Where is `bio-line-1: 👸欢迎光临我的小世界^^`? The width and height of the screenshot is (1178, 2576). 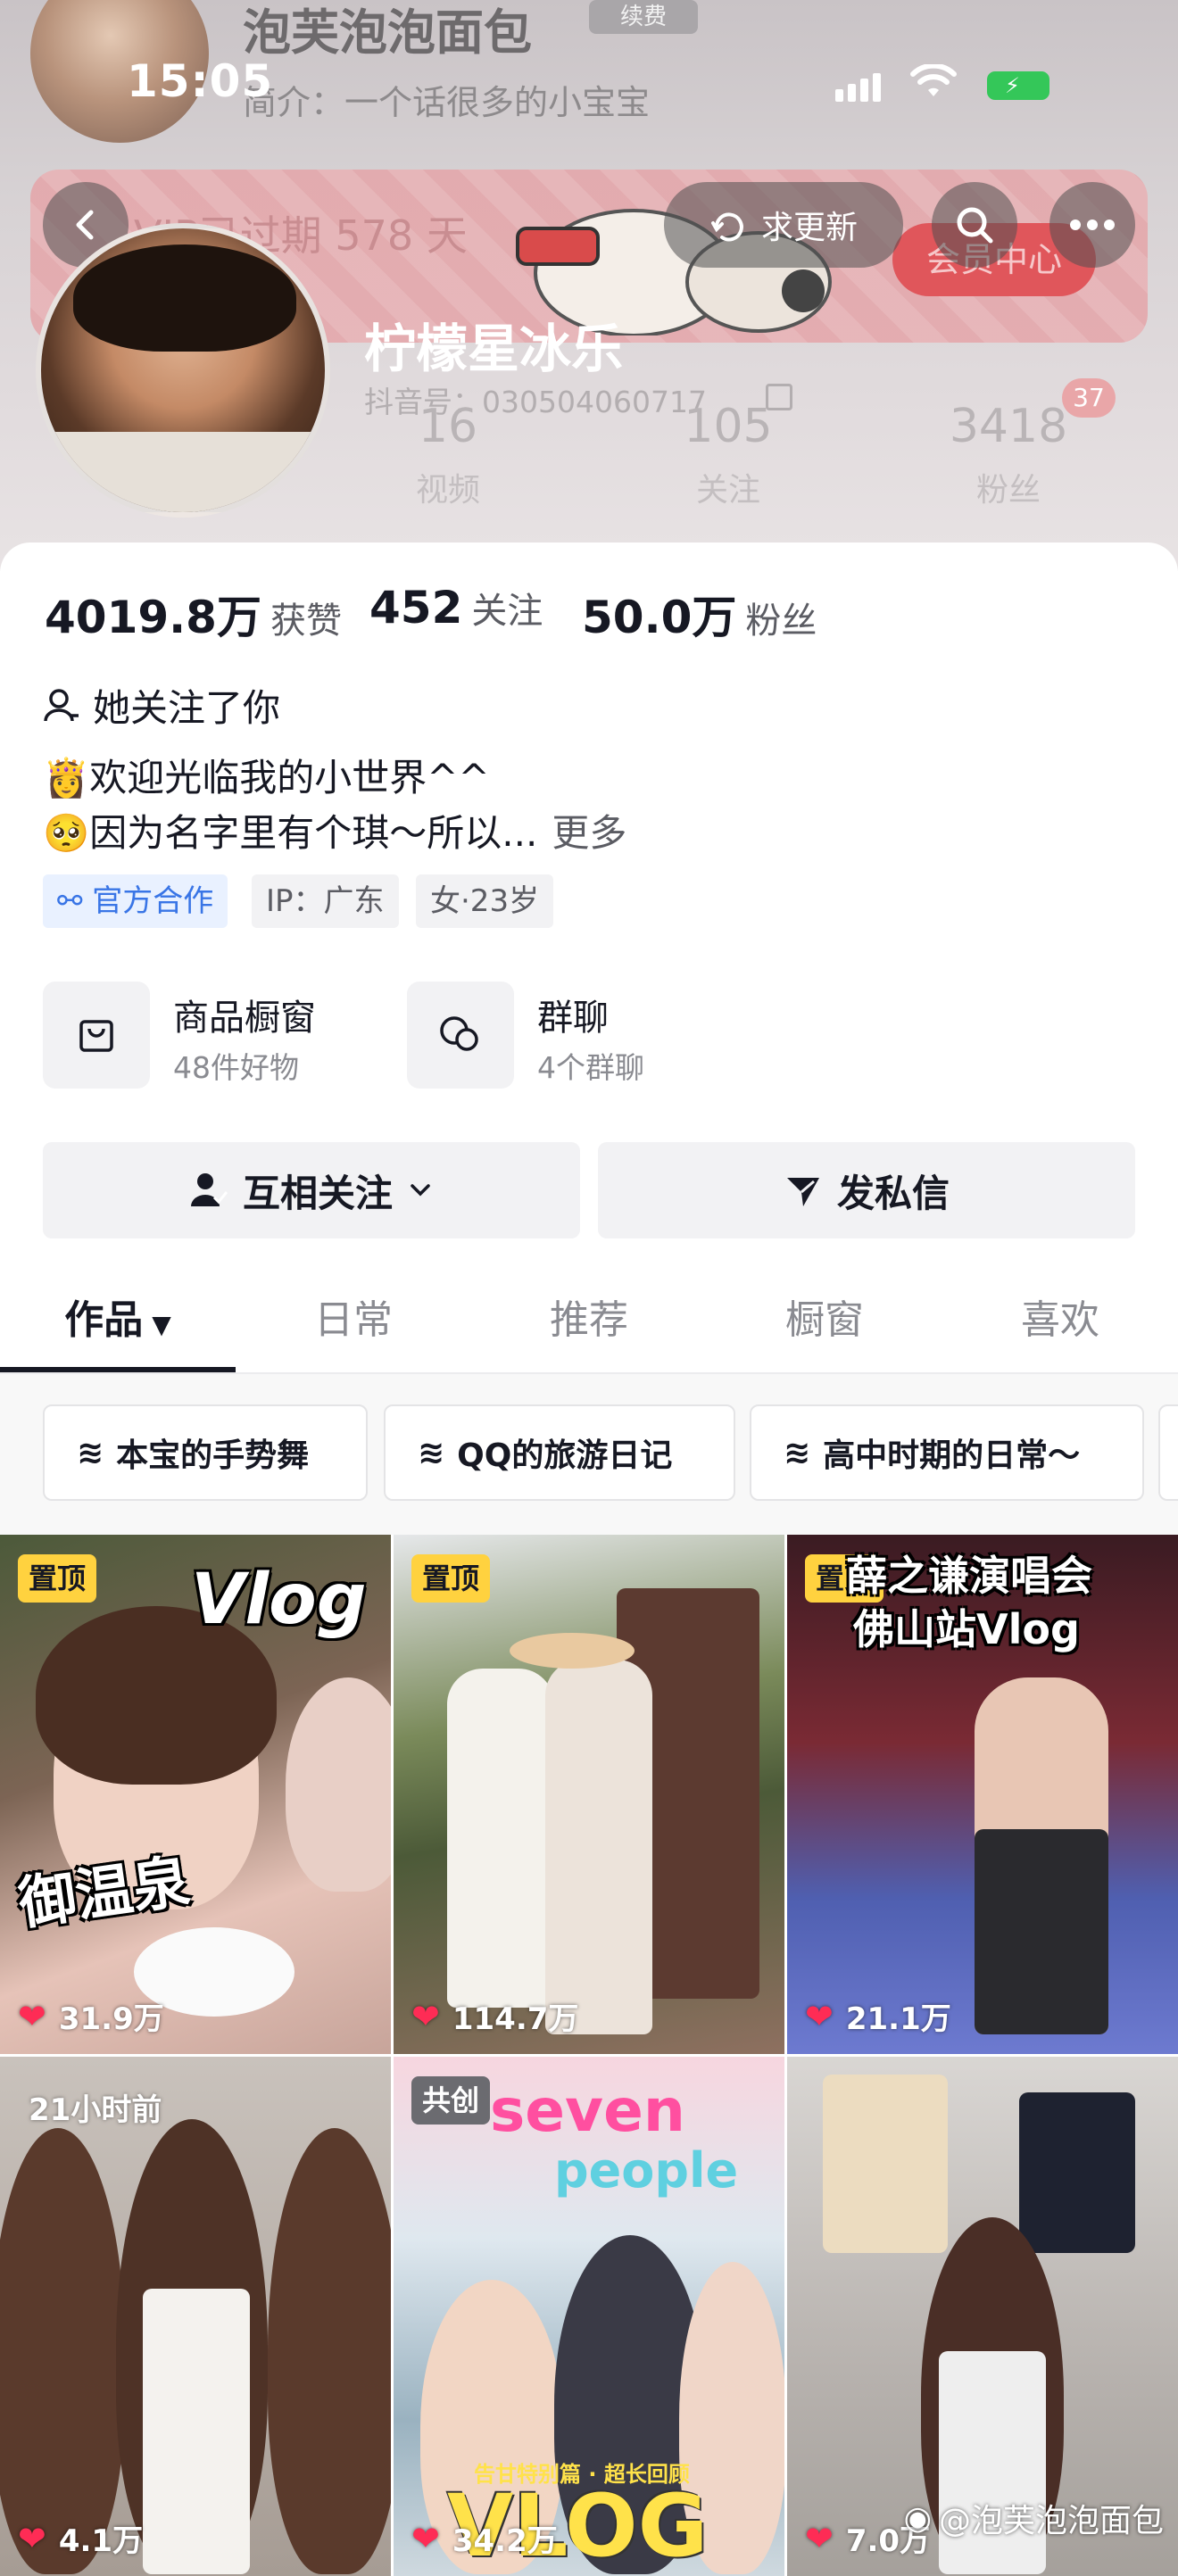 bio-line-1: 👸欢迎光临我的小世界^^ is located at coordinates (266, 775).